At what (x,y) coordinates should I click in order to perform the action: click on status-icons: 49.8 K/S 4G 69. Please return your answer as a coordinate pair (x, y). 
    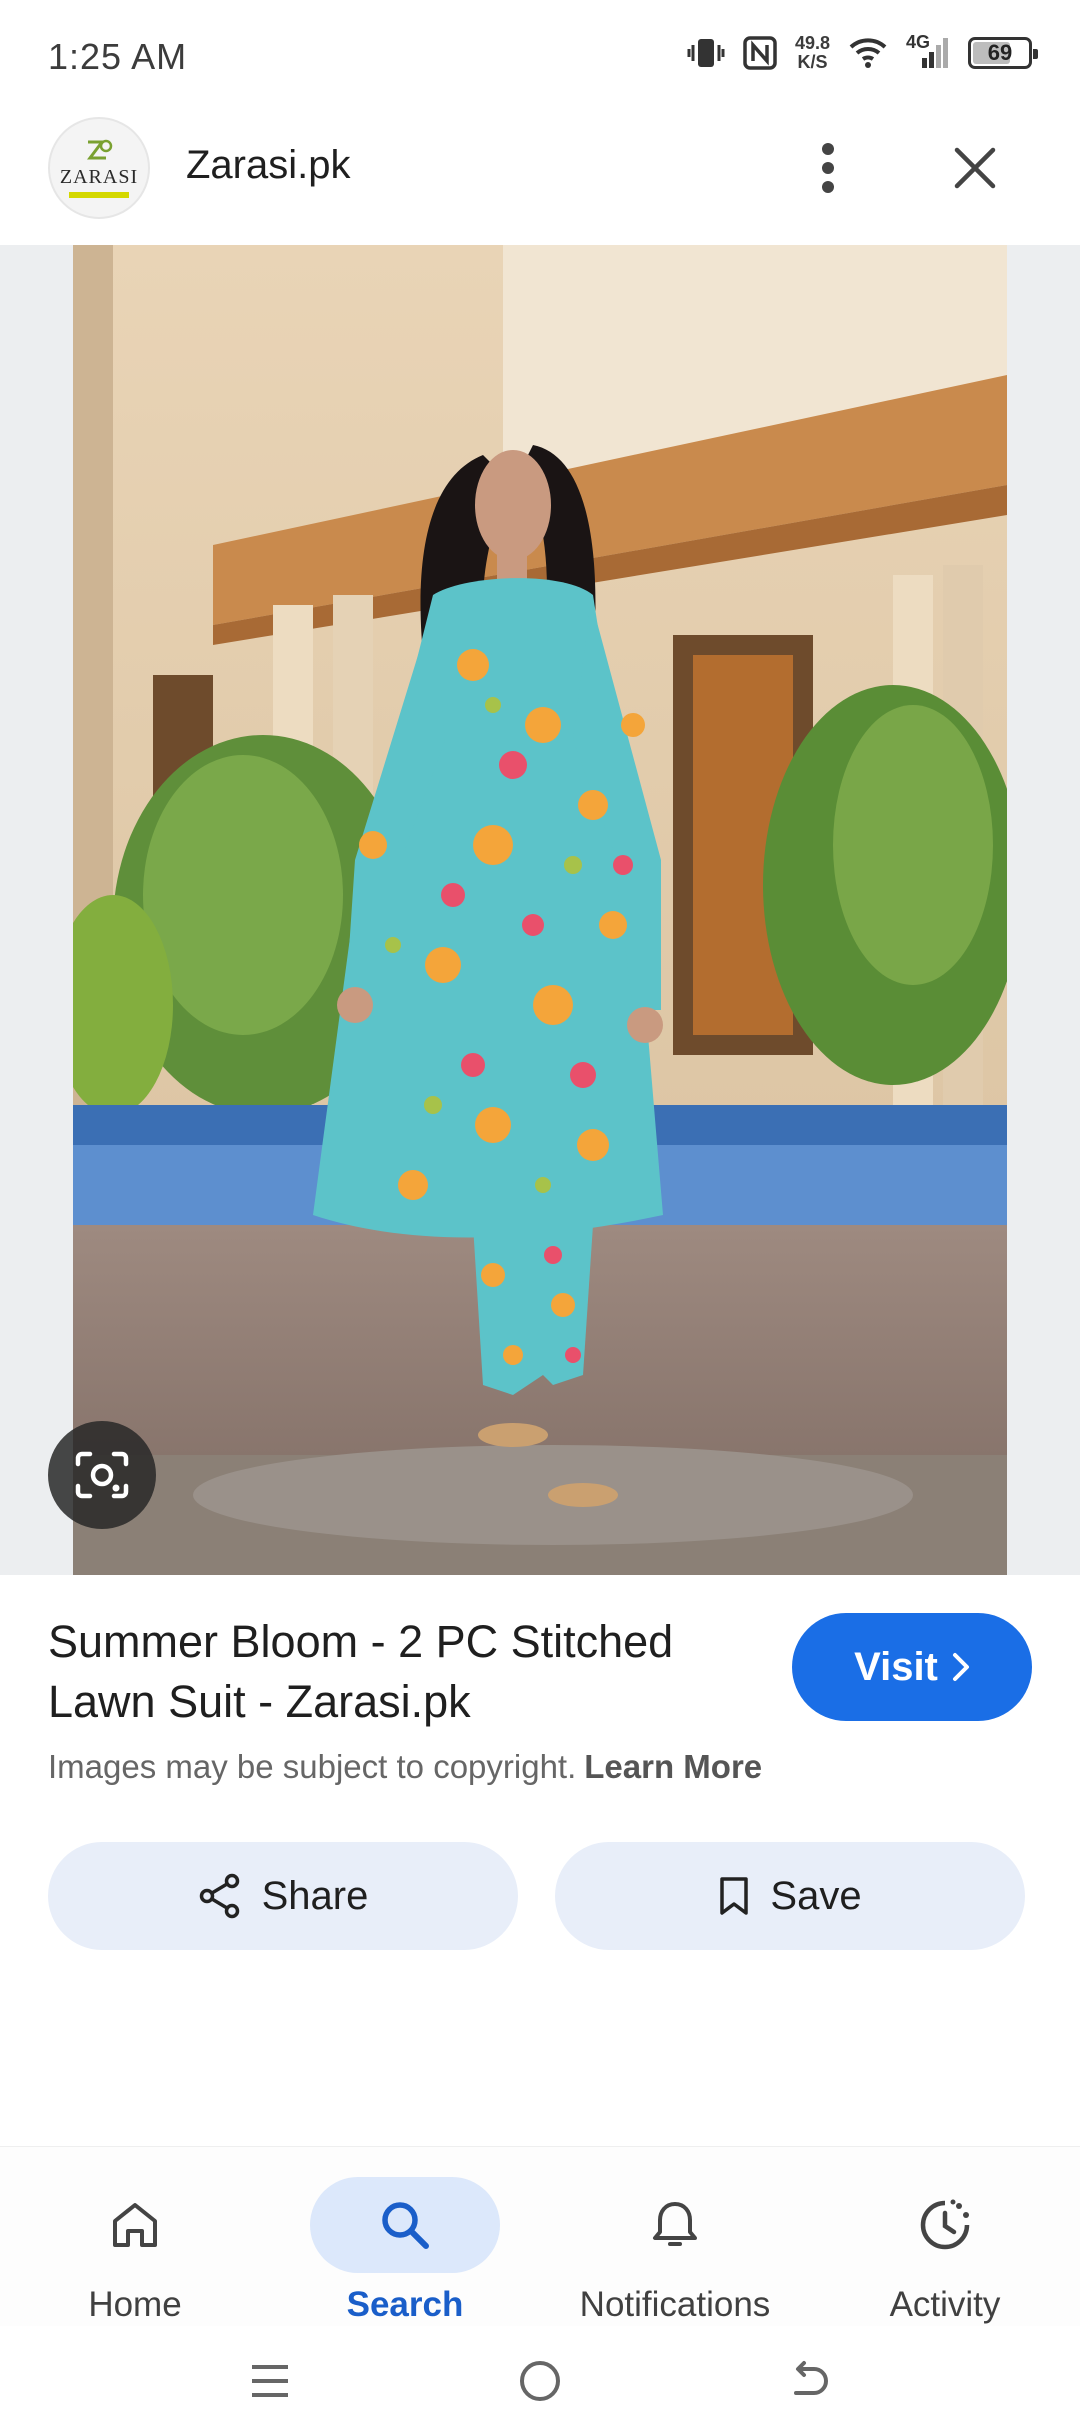
    Looking at the image, I should click on (862, 52).